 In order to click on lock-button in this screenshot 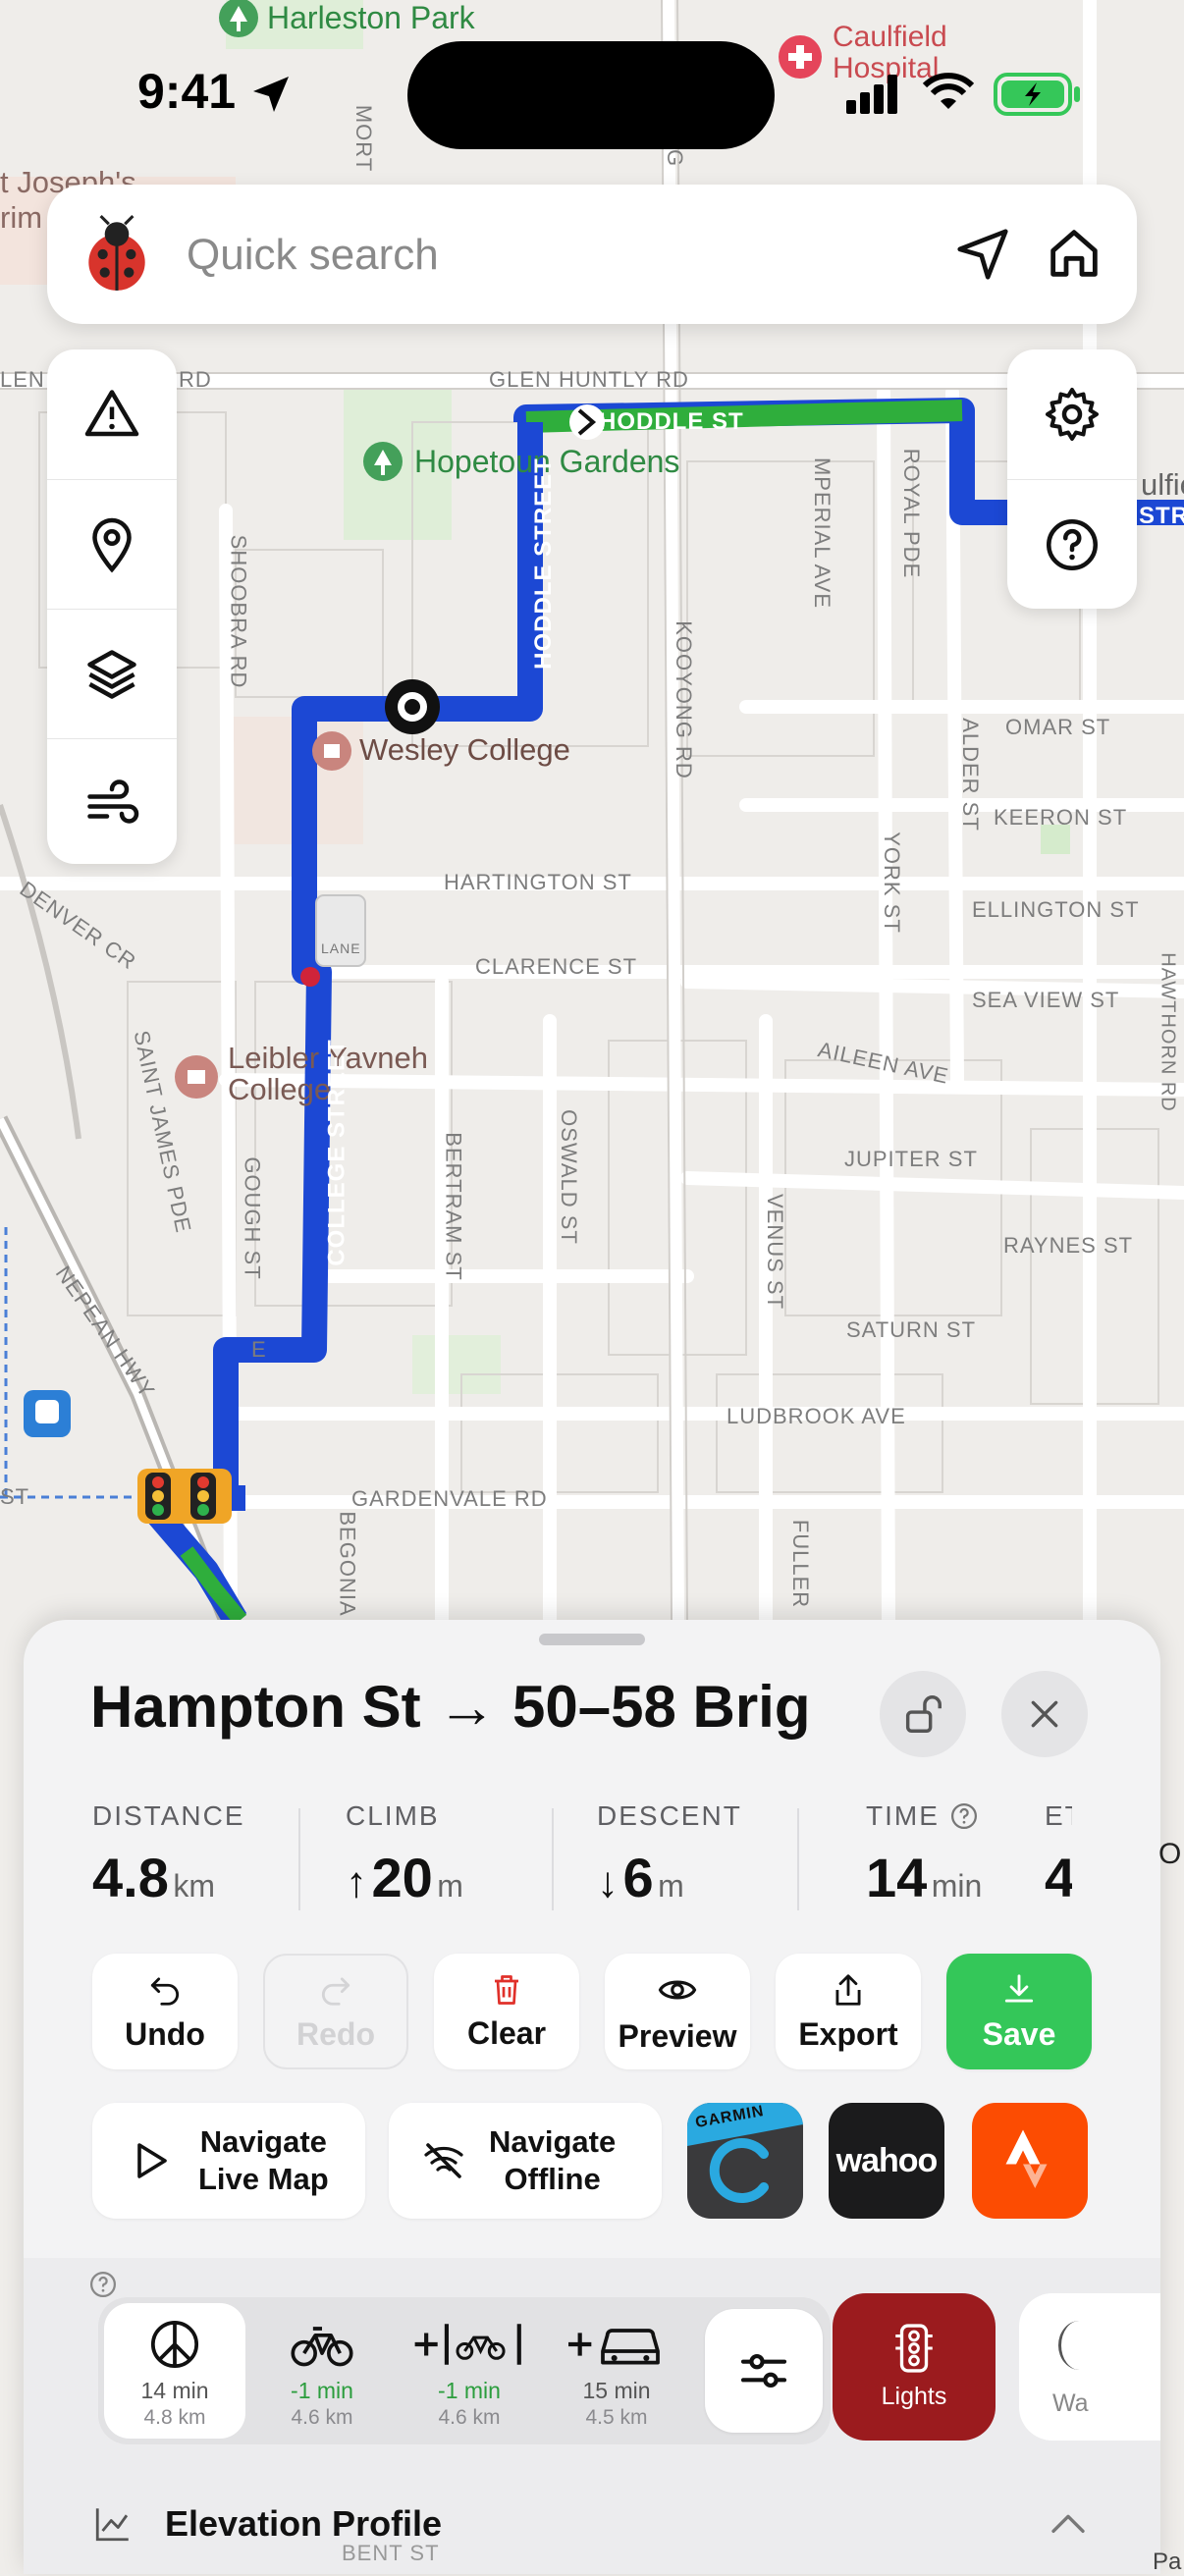, I will do `click(923, 1714)`.